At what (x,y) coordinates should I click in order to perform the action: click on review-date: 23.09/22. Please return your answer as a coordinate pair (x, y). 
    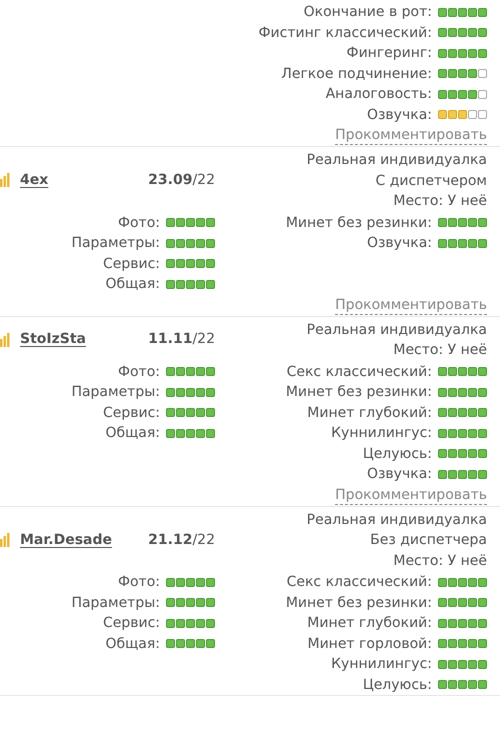
    Looking at the image, I should click on (181, 180).